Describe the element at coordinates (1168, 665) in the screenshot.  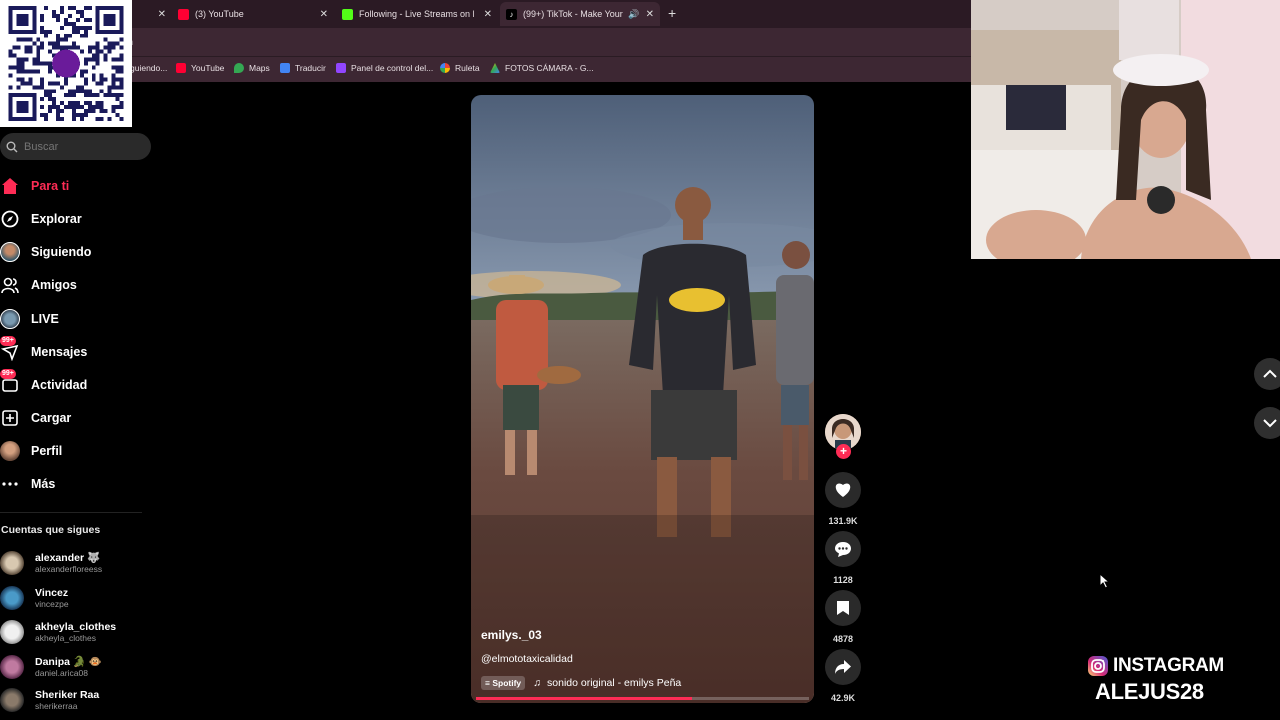
I see `instagram-label: INSTAGRAM` at that location.